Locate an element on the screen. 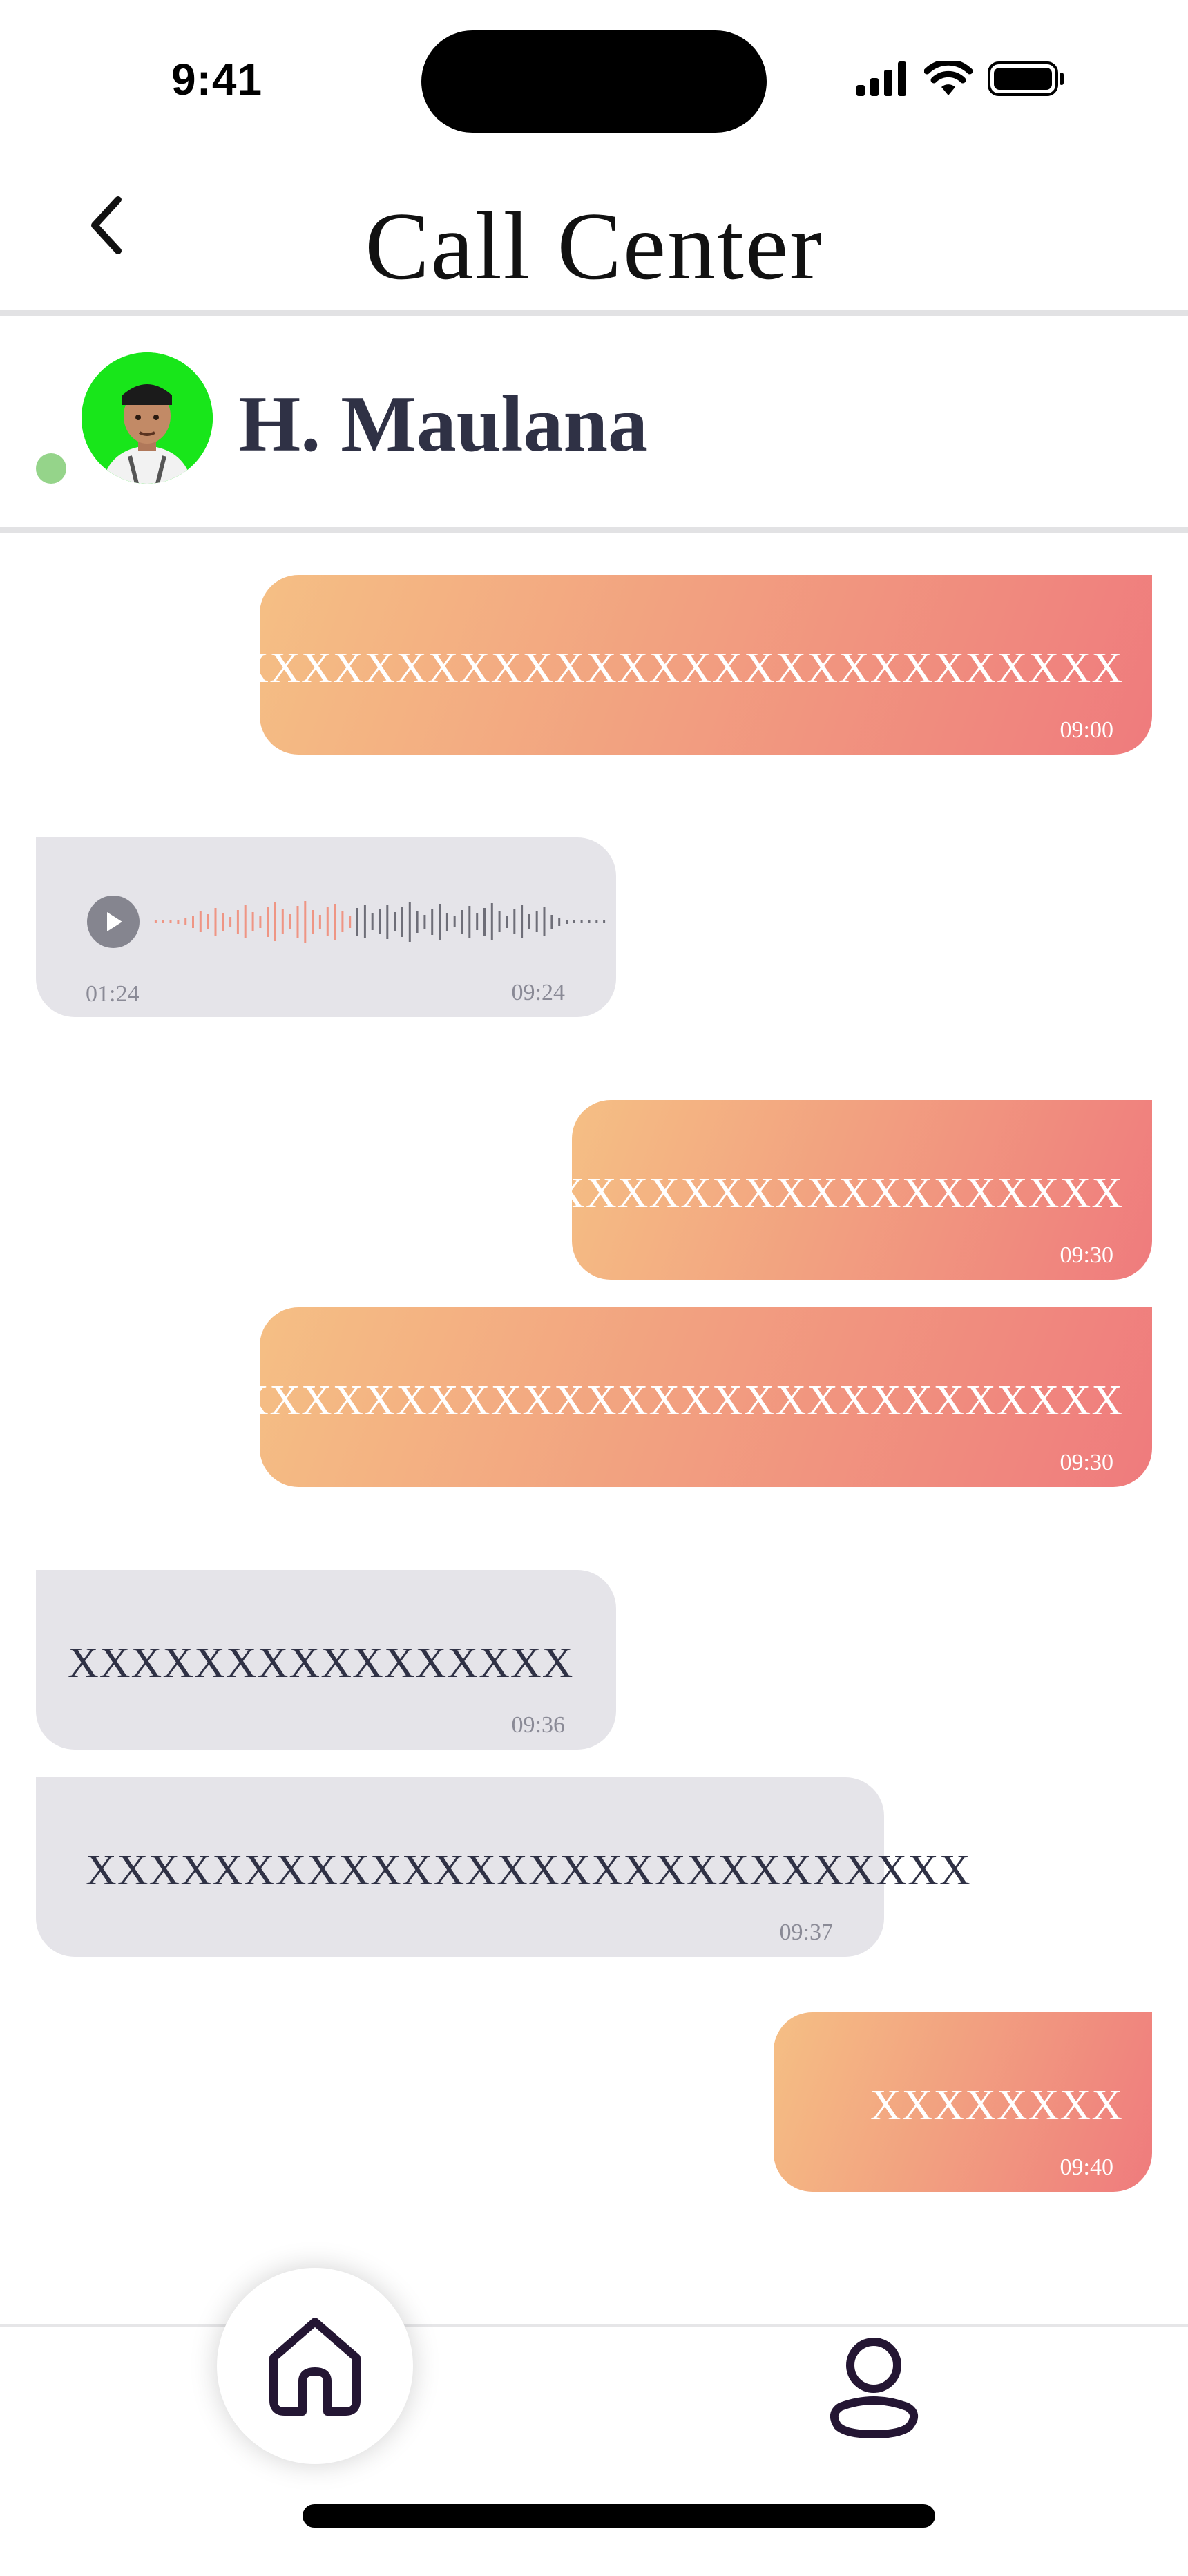  message-text: XXXXXXXX is located at coordinates (996, 2105).